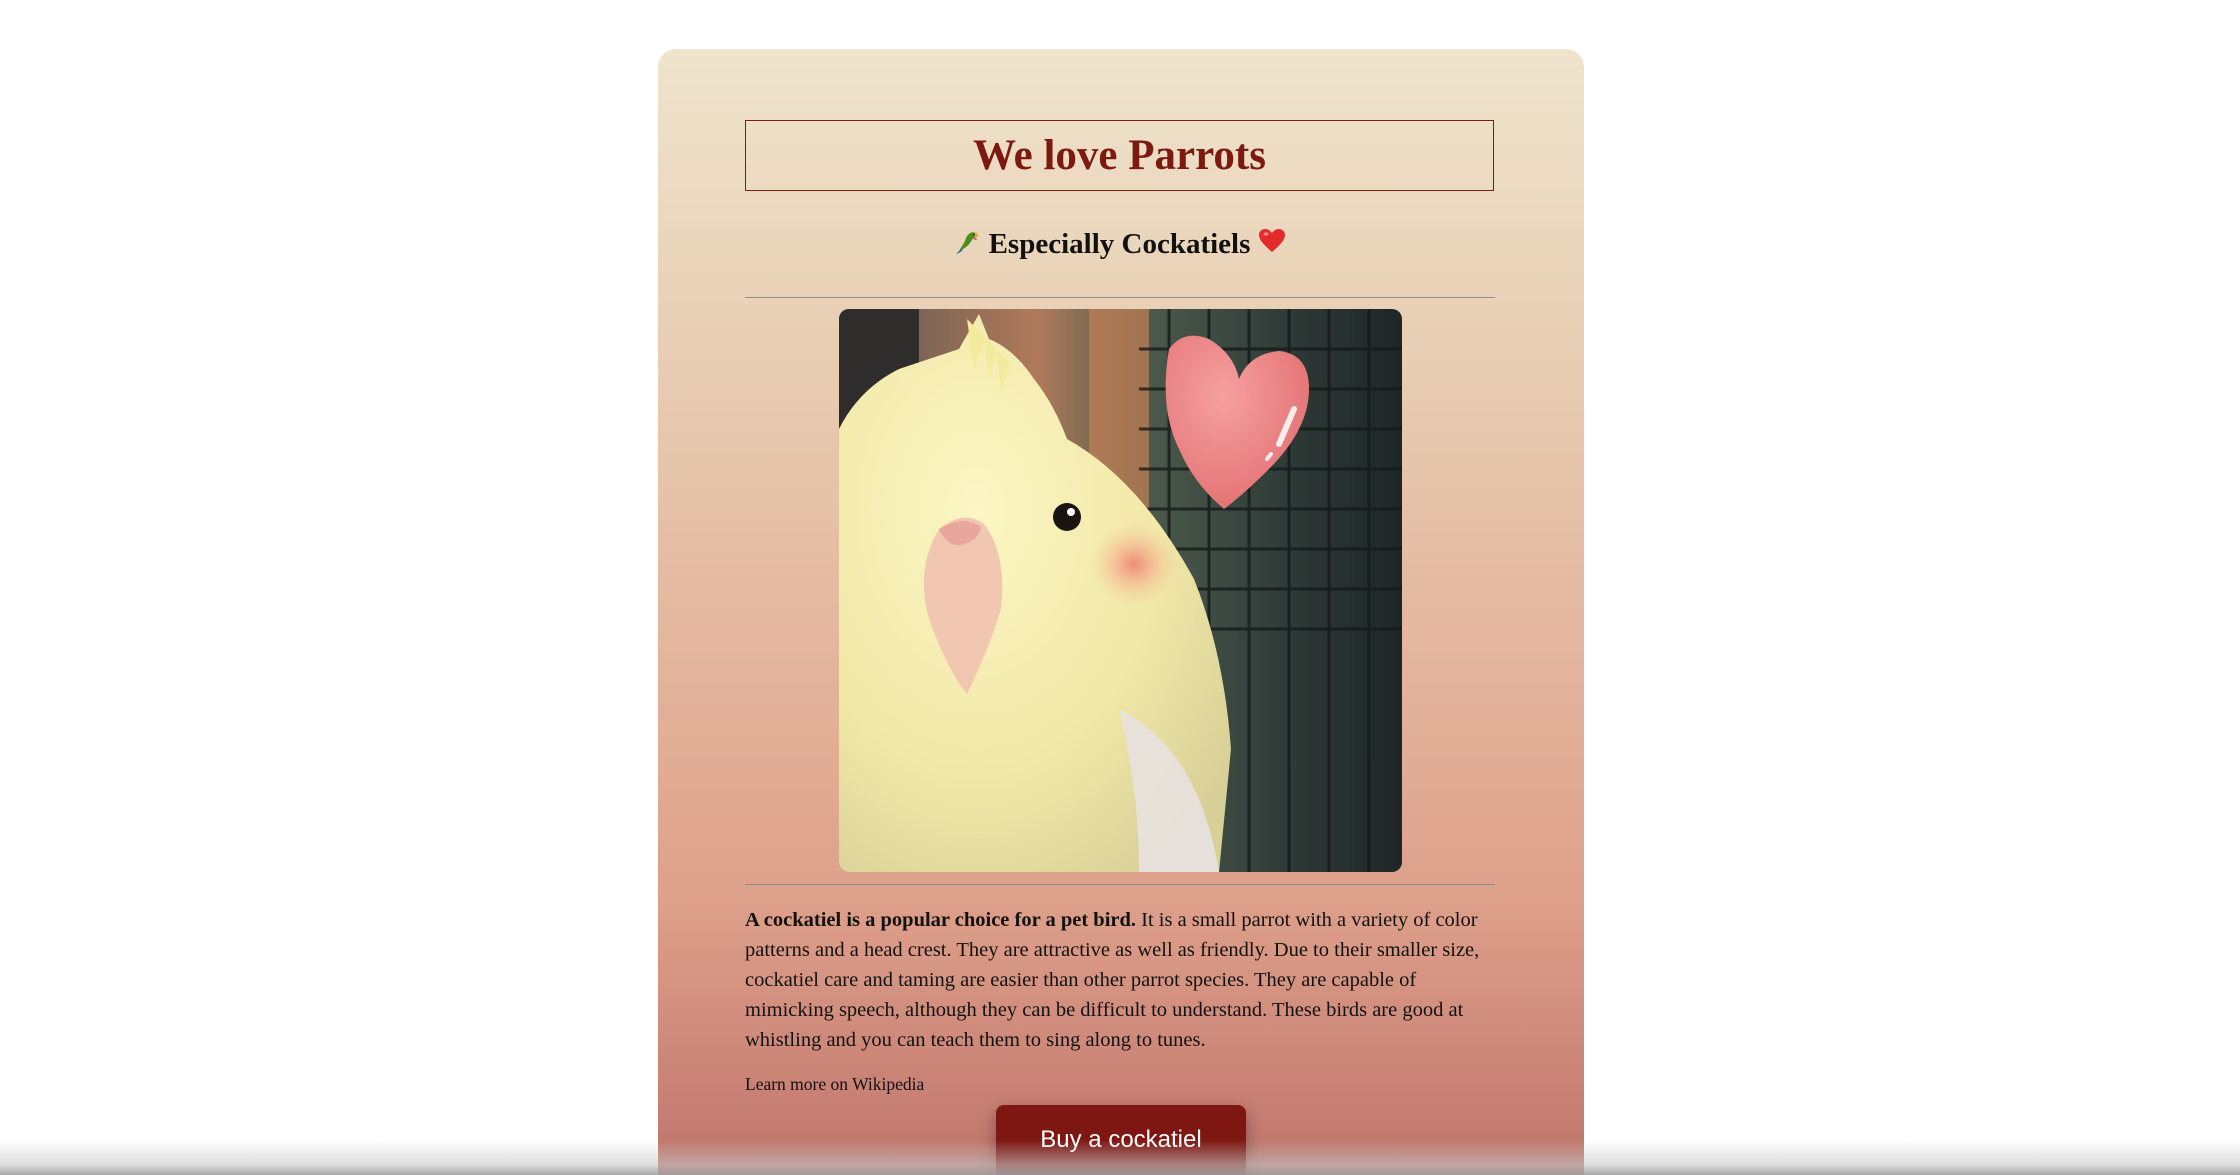 The width and height of the screenshot is (2240, 1175). Describe the element at coordinates (1272, 244) in the screenshot. I see `heart-icon` at that location.